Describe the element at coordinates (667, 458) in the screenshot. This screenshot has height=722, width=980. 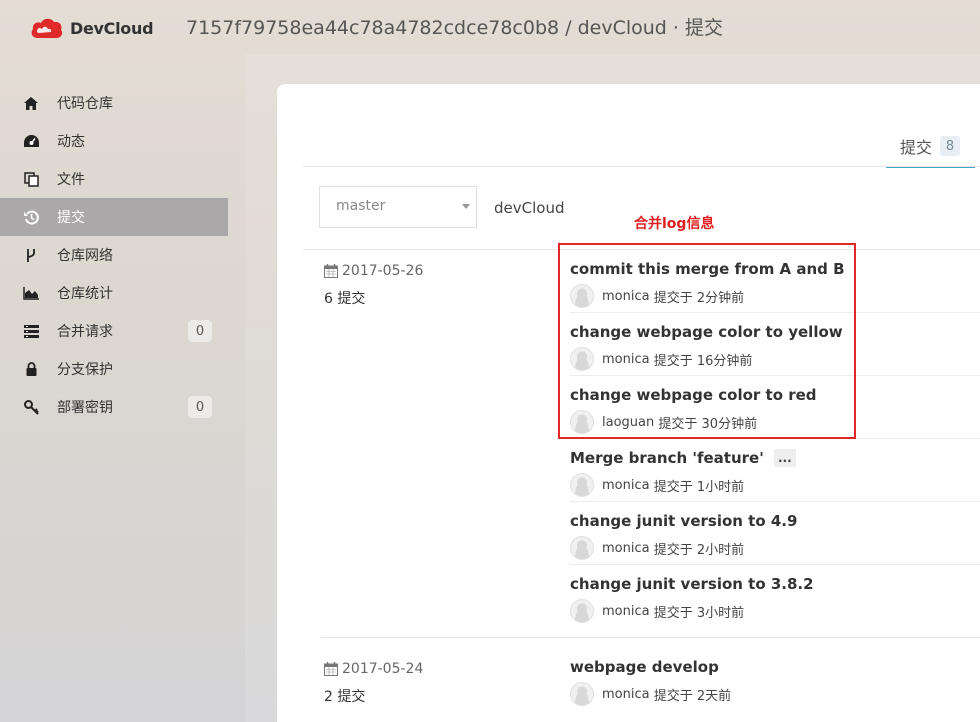
I see `commit-message-link: Merge branch 'feature'` at that location.